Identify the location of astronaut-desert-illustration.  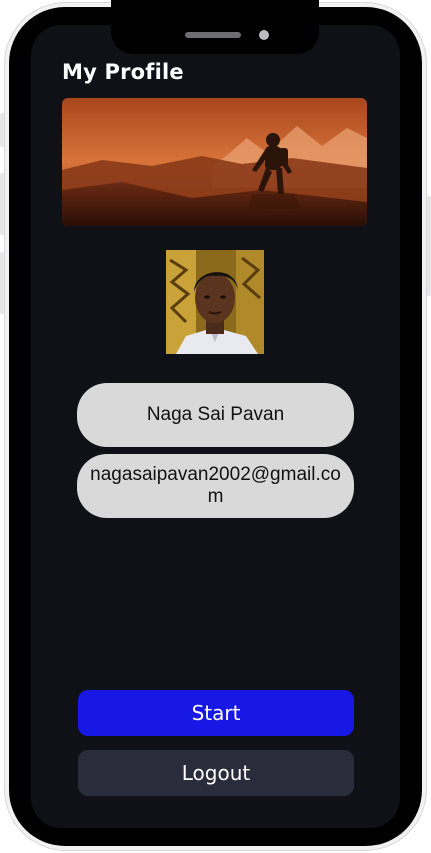
(214, 162).